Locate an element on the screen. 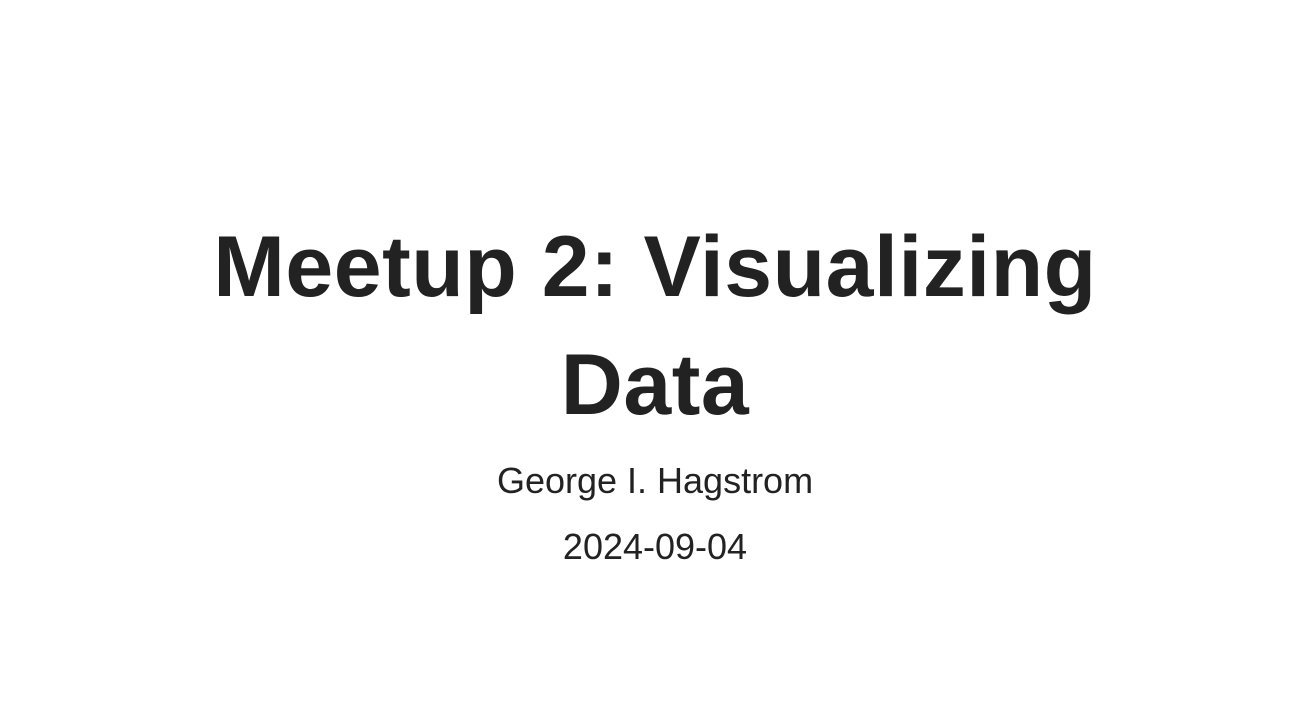 This screenshot has height=728, width=1310. slide-date: 2024-09-04 is located at coordinates (655, 546).